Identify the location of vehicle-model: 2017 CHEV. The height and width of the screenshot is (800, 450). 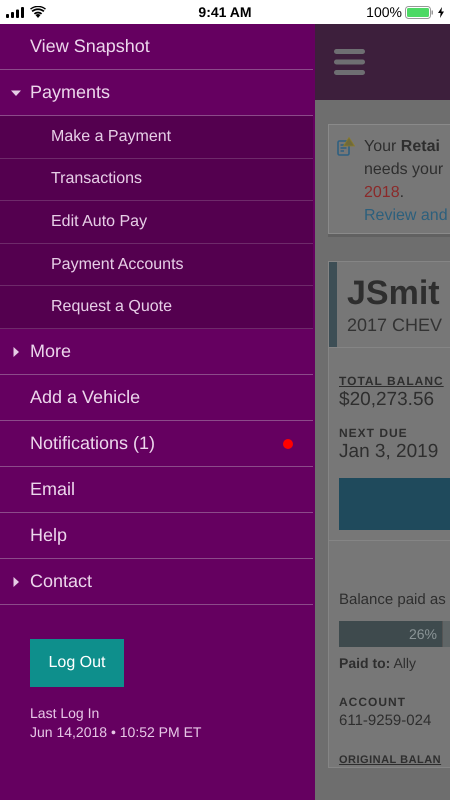
(394, 325).